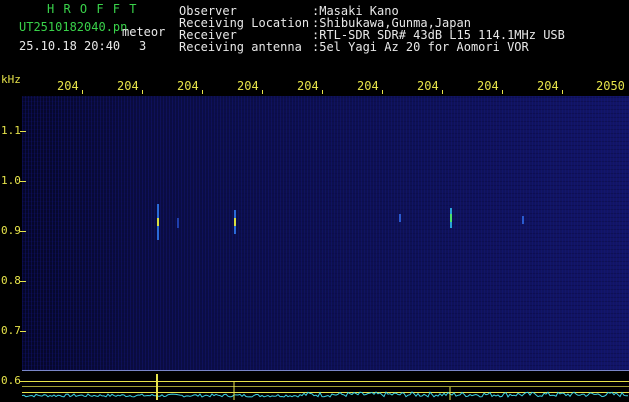 This screenshot has height=402, width=629. I want to click on freq-tick-label: 1.1, so click(11, 130).